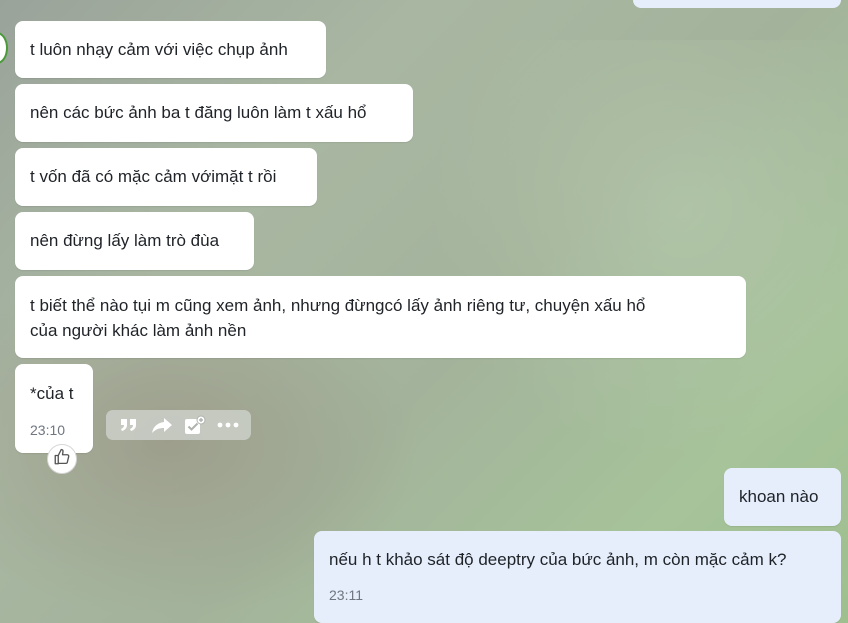 This screenshot has width=848, height=623. I want to click on message-bubble-incoming: nên đừng lấy làm trò đùa, so click(134, 241).